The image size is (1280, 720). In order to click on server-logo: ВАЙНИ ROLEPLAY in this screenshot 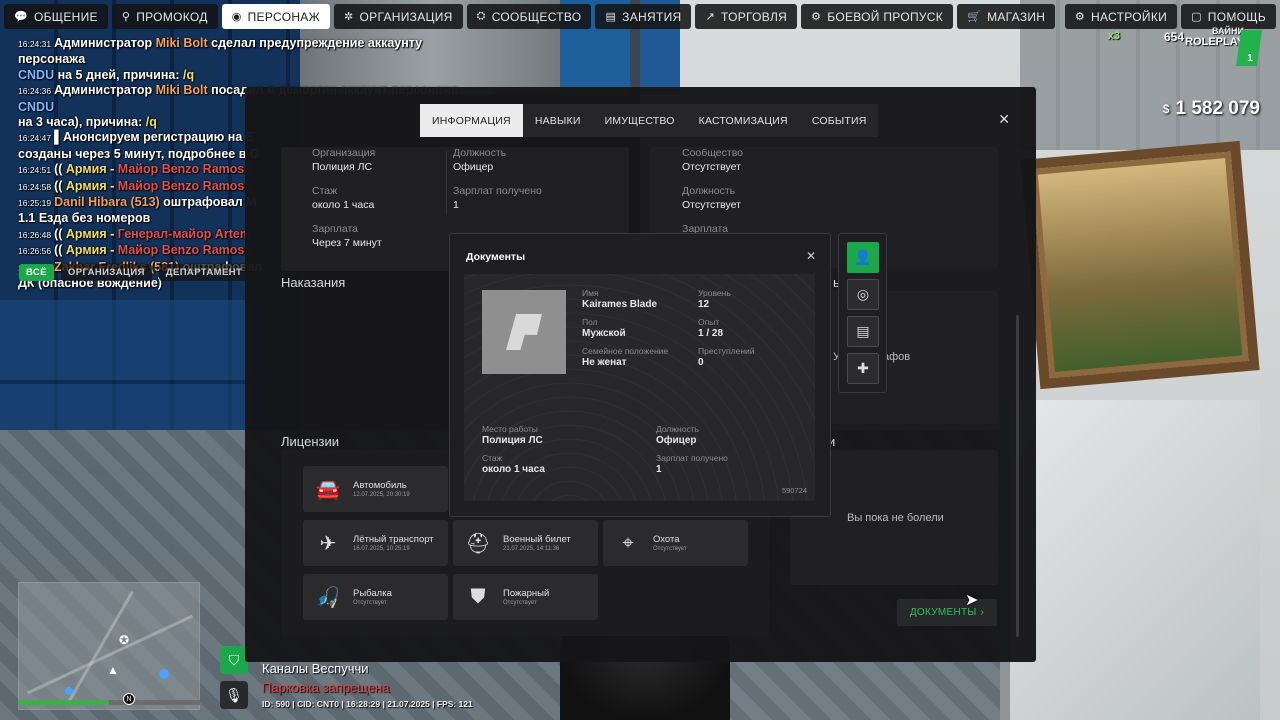, I will do `click(1209, 37)`.